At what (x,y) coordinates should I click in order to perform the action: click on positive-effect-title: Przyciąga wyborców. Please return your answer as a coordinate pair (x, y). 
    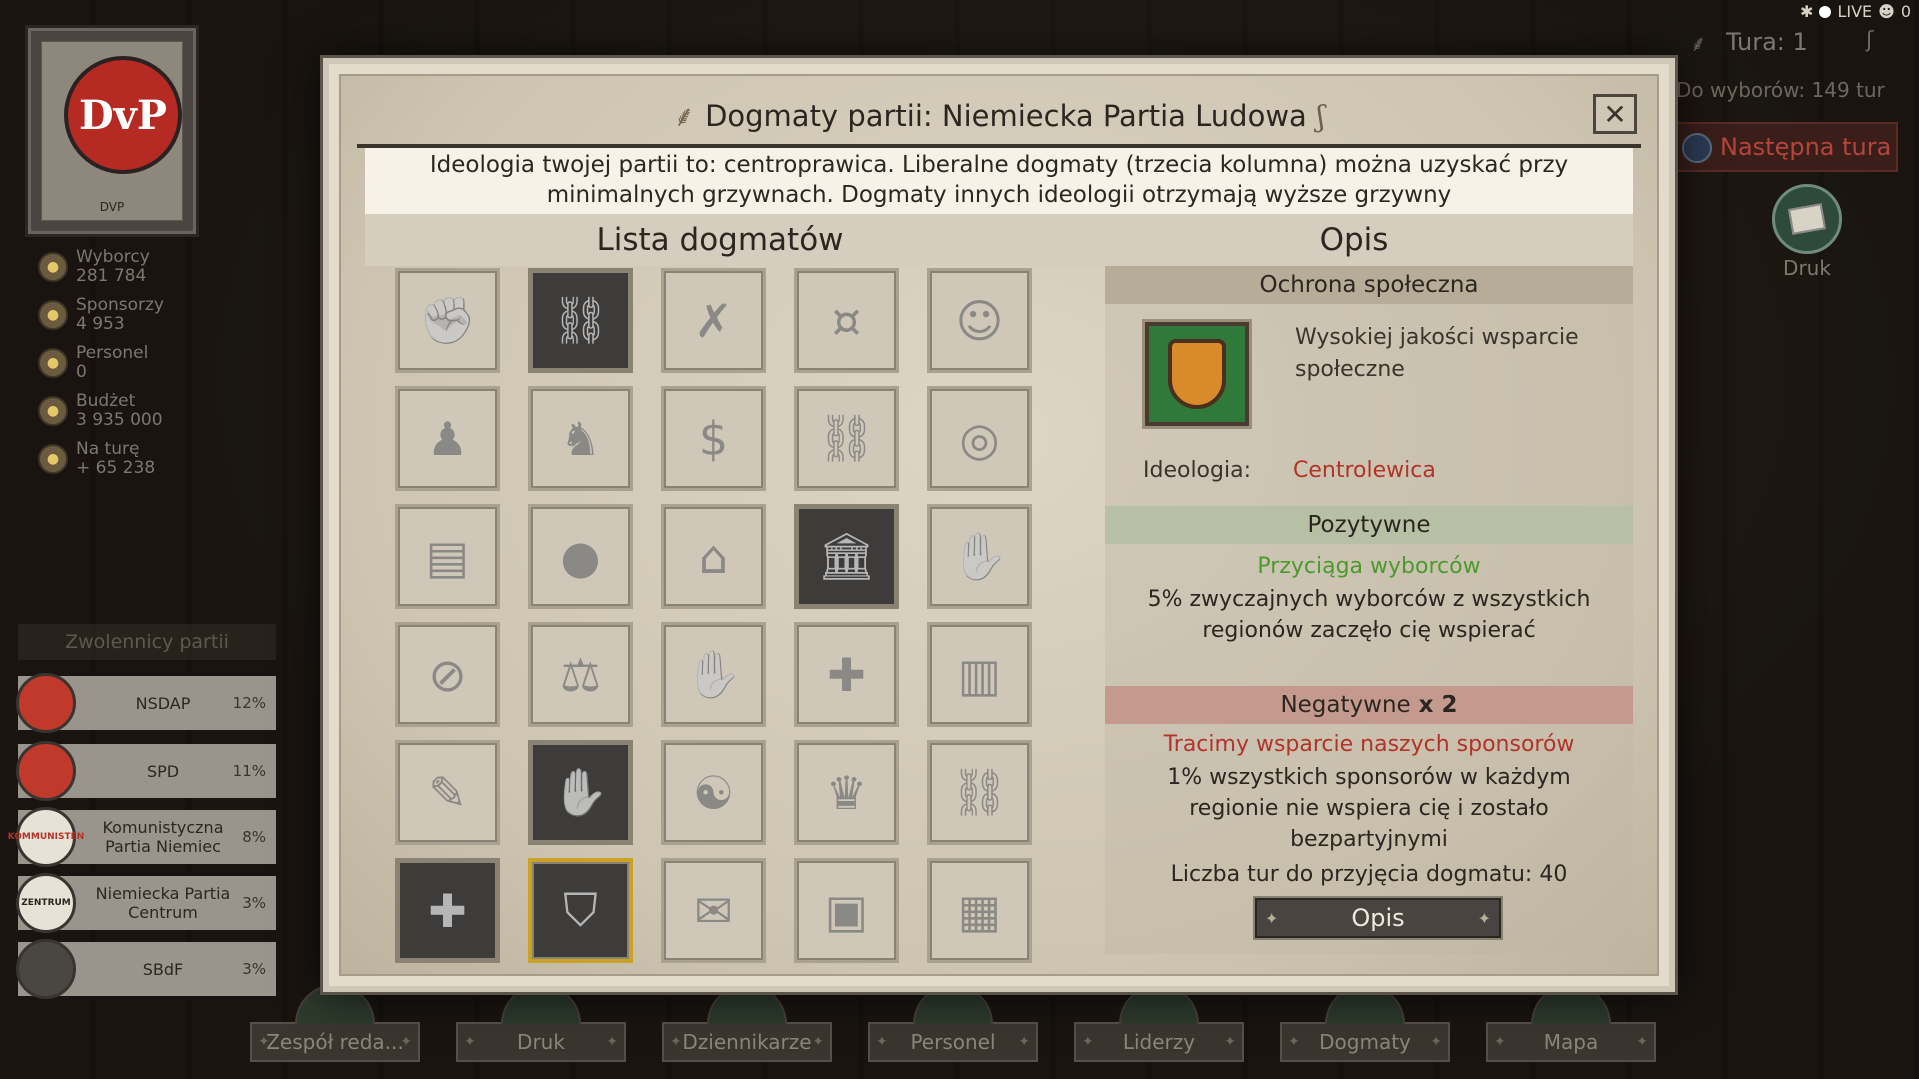
    Looking at the image, I should click on (1369, 566).